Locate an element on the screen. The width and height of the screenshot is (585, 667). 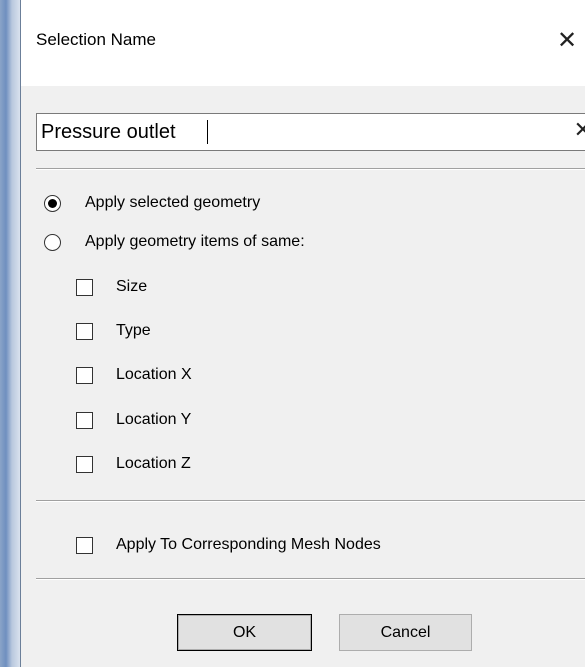
selection-name-field: ✕ is located at coordinates (310, 132).